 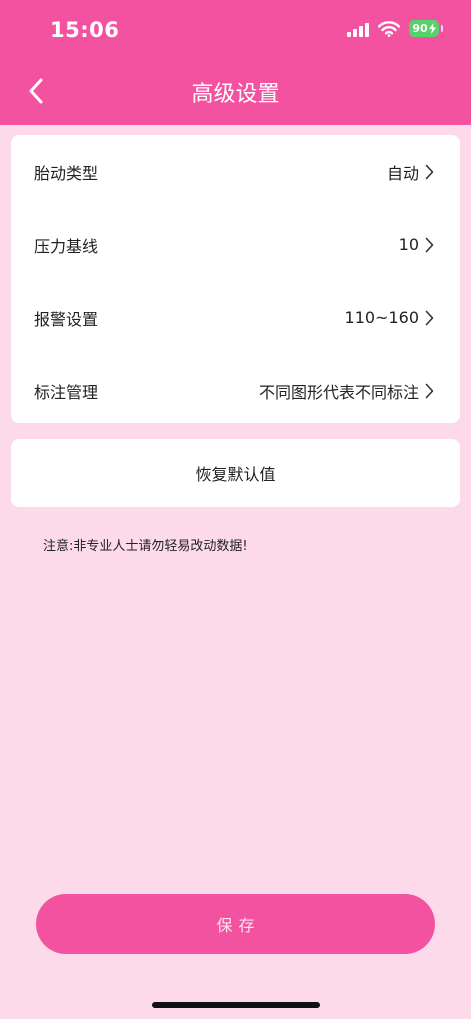 I want to click on signal-icon, so click(x=358, y=29).